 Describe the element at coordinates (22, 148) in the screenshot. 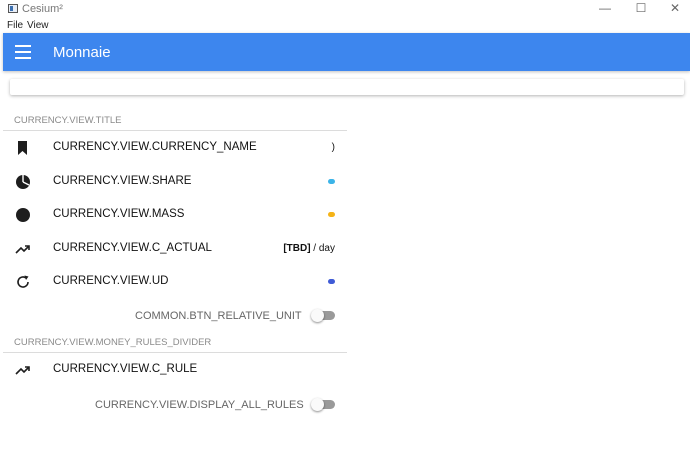

I see `bookmark-icon` at that location.